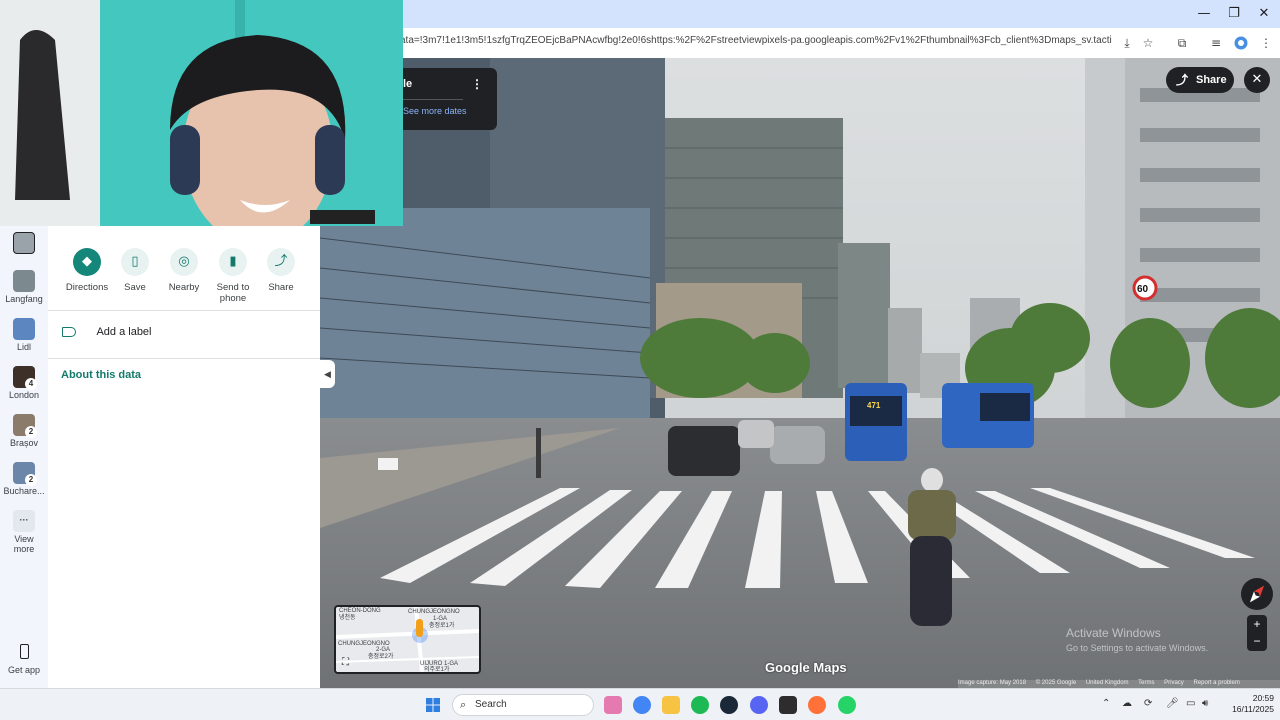 The height and width of the screenshot is (720, 1280). Describe the element at coordinates (817, 705) in the screenshot. I see `firefox-icon` at that location.